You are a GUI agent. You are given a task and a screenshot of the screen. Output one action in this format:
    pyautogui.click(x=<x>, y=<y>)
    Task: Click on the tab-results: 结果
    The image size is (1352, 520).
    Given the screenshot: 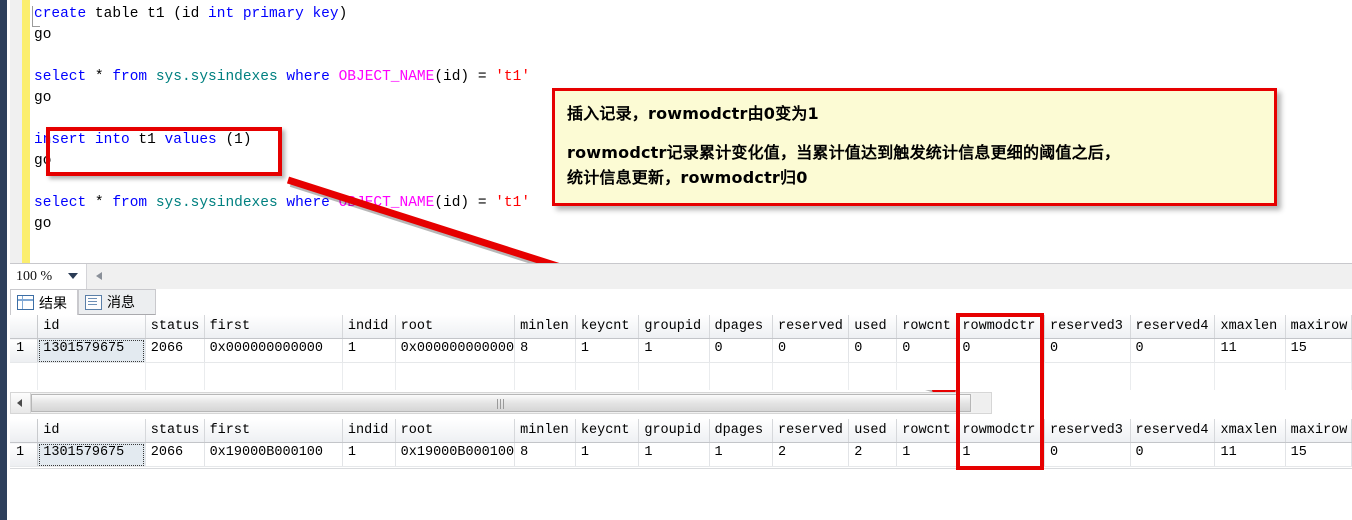 What is the action you would take?
    pyautogui.click(x=44, y=302)
    